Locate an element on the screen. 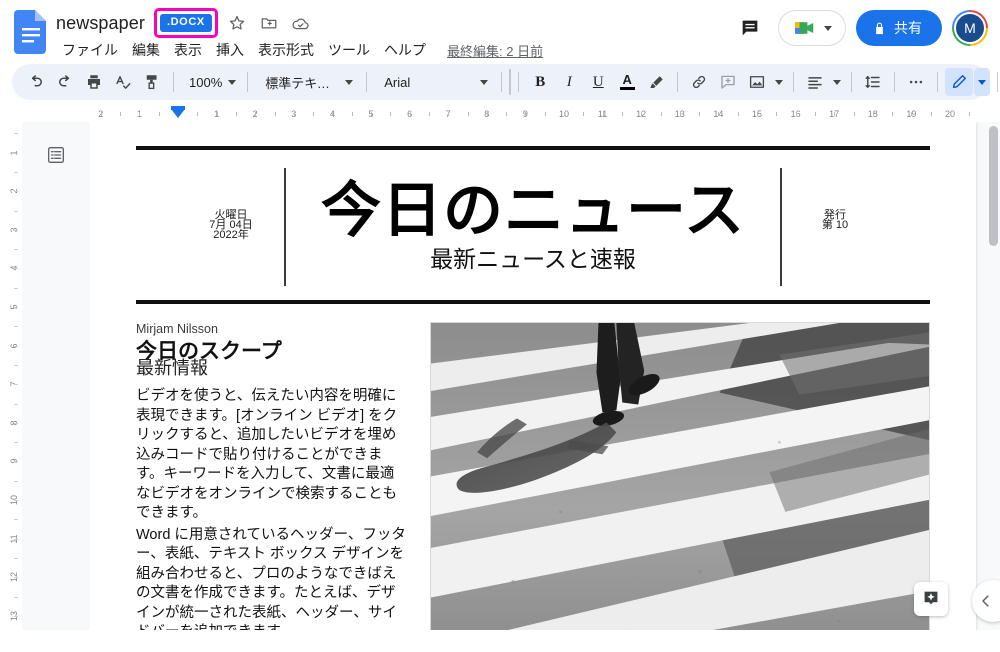  editing-mode-pencil-icon is located at coordinates (959, 82).